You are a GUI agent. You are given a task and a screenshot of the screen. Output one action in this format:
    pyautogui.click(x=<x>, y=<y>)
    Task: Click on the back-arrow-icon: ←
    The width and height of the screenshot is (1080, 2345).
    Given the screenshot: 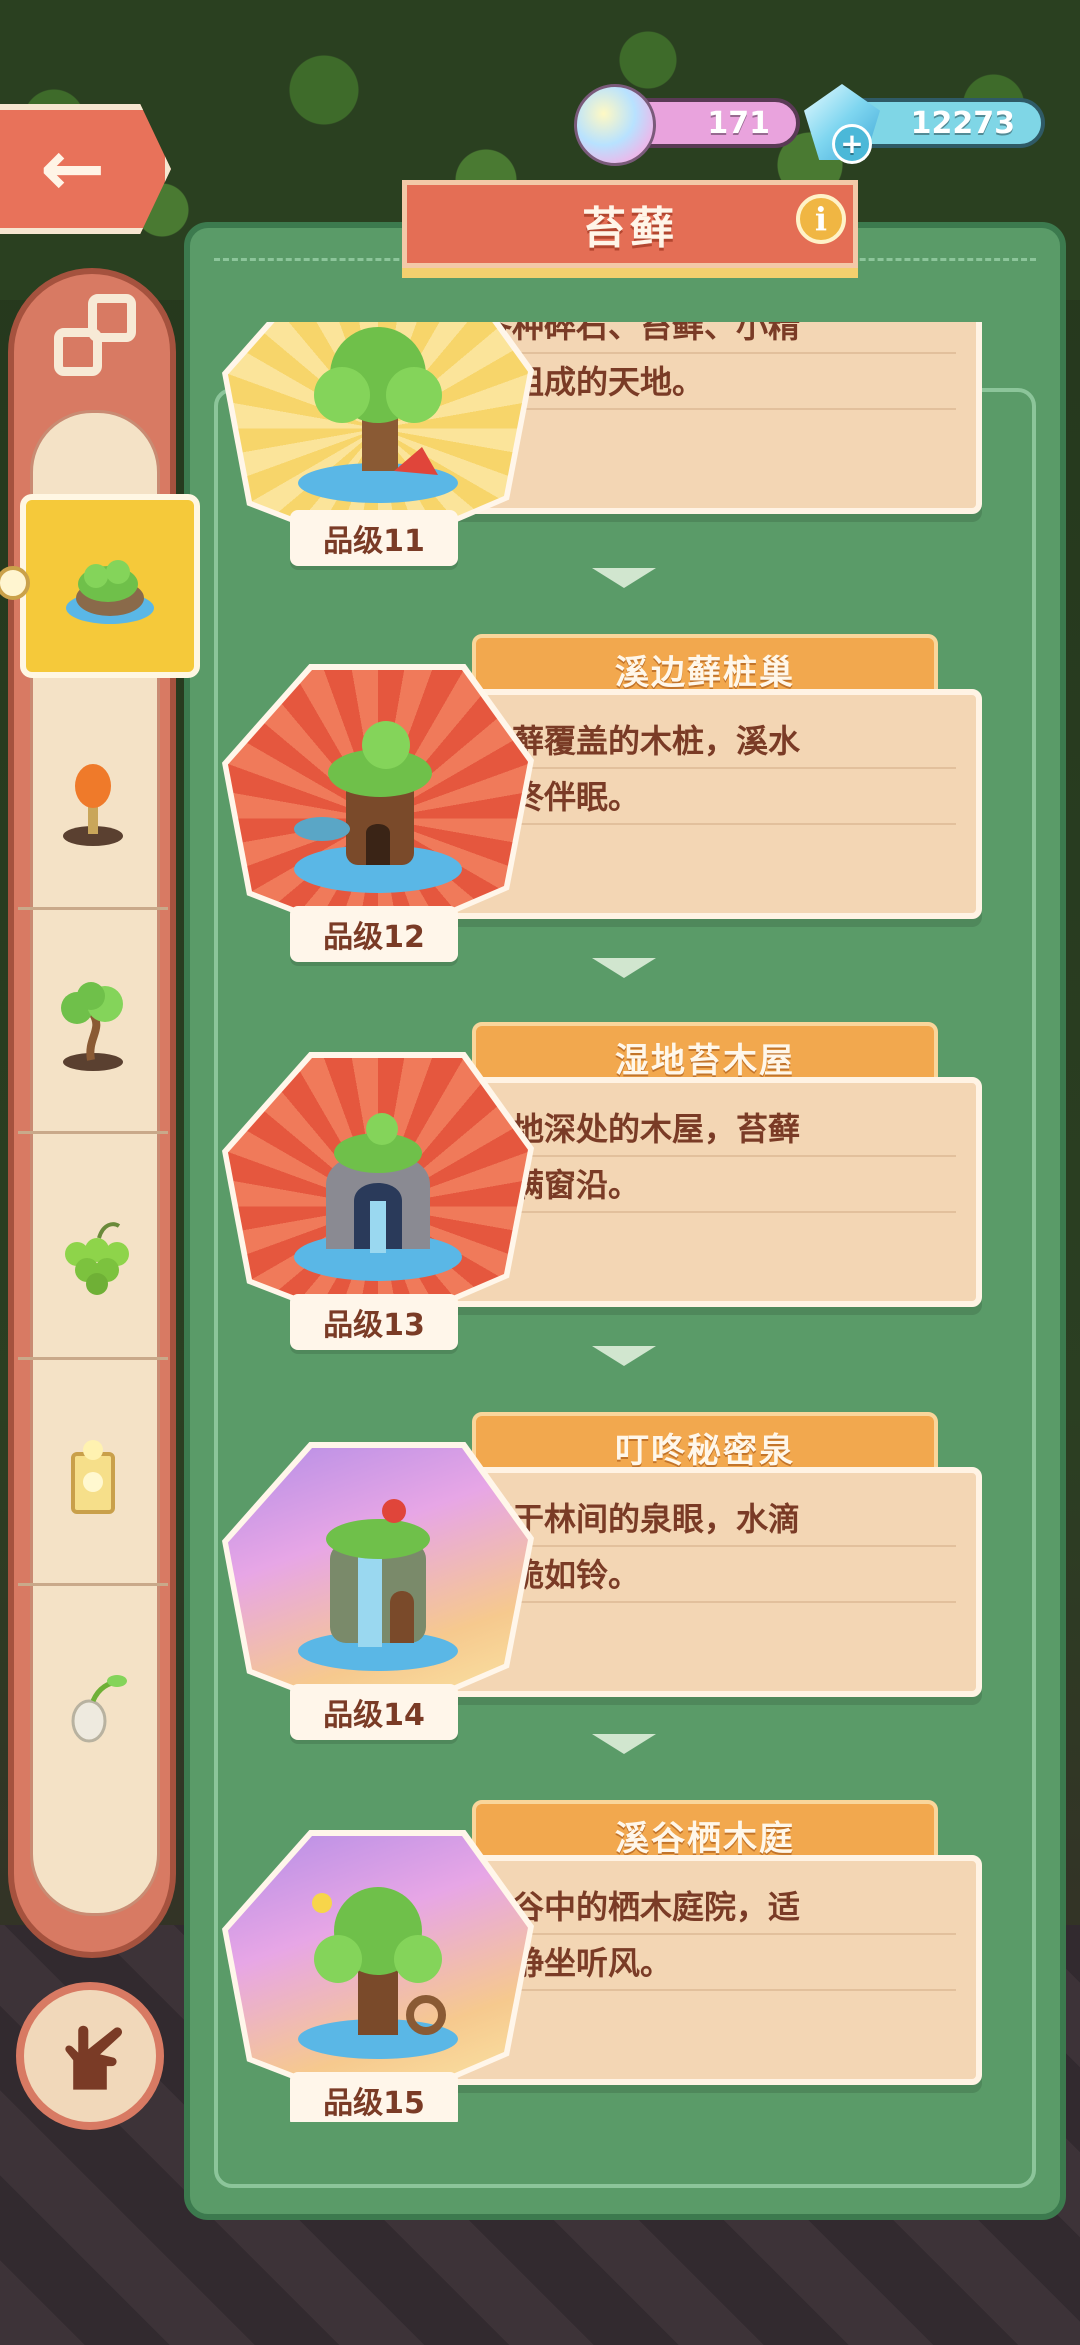 What is the action you would take?
    pyautogui.click(x=72, y=169)
    